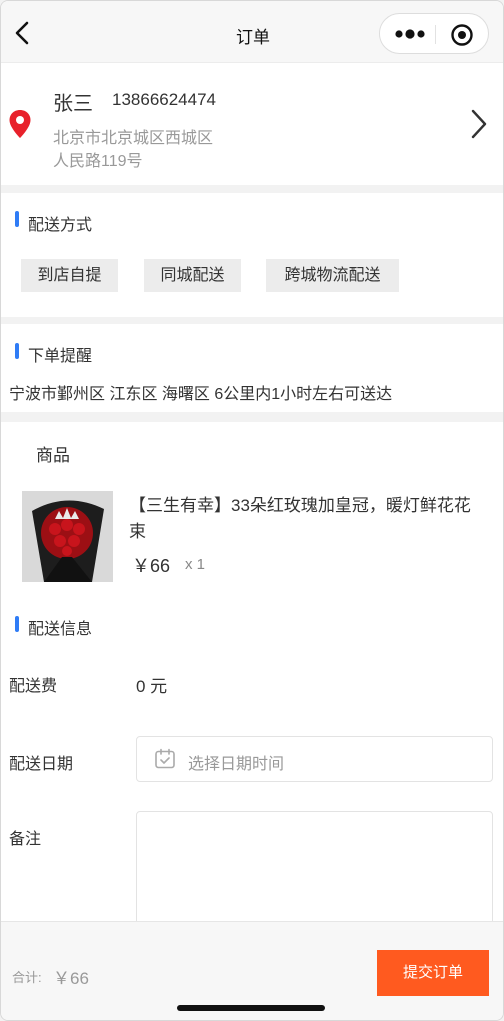 The height and width of the screenshot is (1021, 504). Describe the element at coordinates (433, 973) in the screenshot. I see `submit-order-button: 提交订单` at that location.